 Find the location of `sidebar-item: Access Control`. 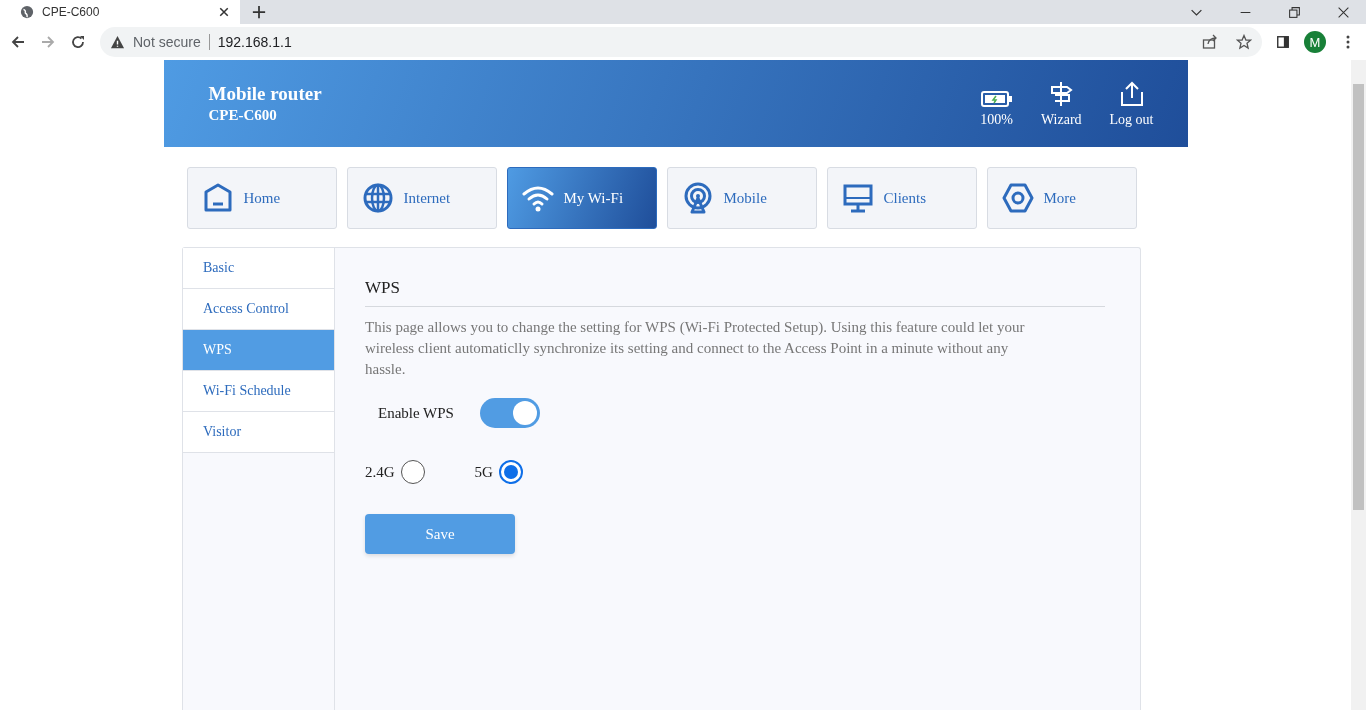

sidebar-item: Access Control is located at coordinates (258, 309).